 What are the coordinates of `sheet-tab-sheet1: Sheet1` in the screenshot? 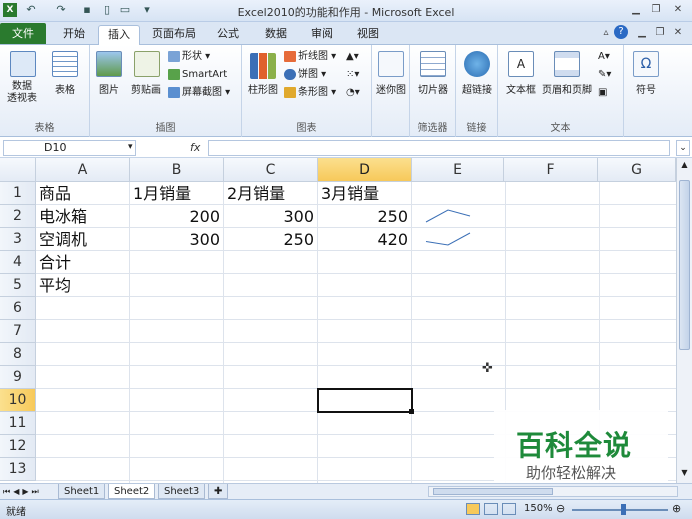 It's located at (82, 491).